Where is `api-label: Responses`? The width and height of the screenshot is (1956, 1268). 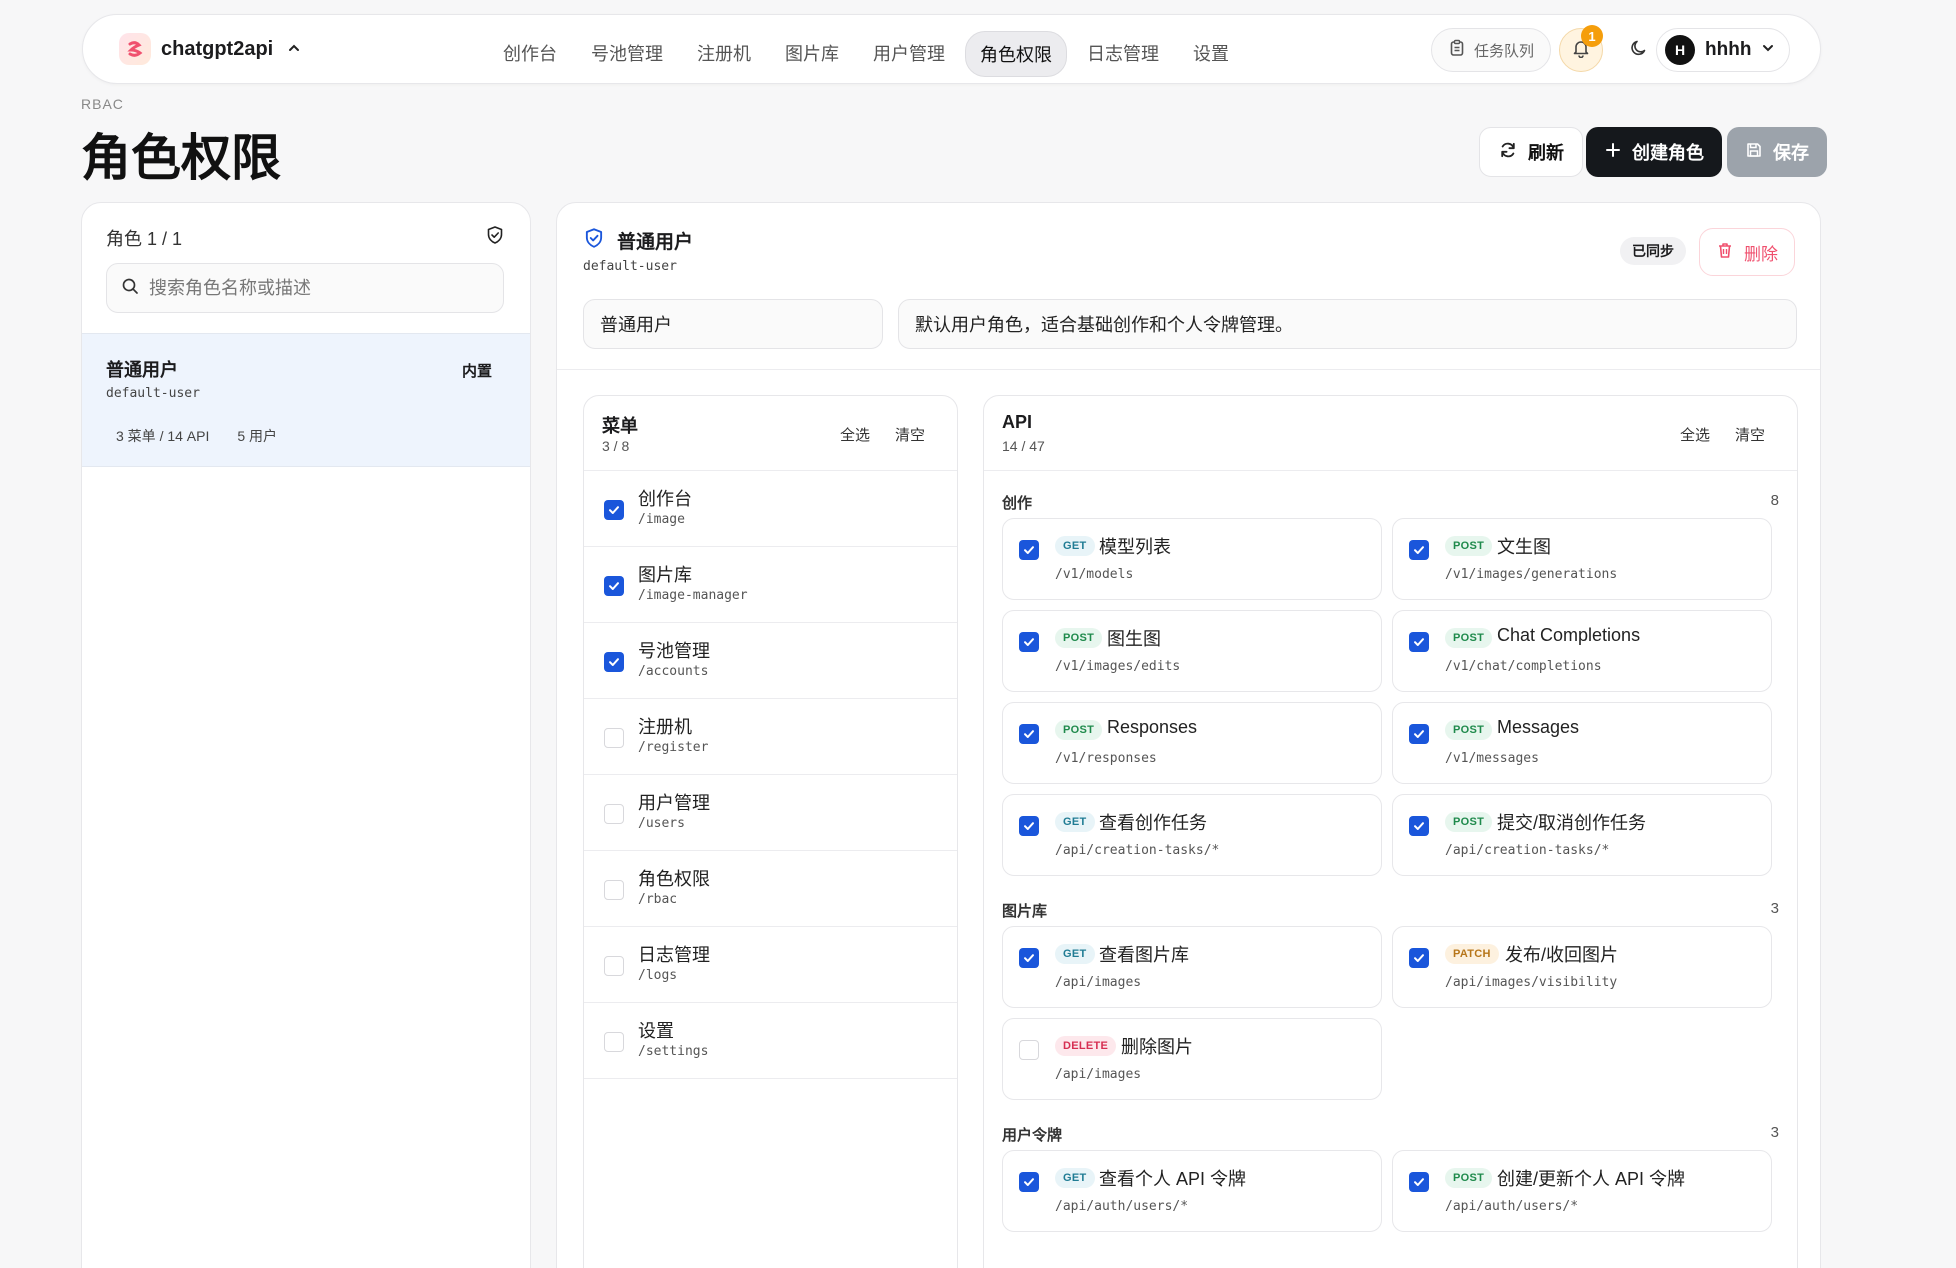
api-label: Responses is located at coordinates (1152, 727).